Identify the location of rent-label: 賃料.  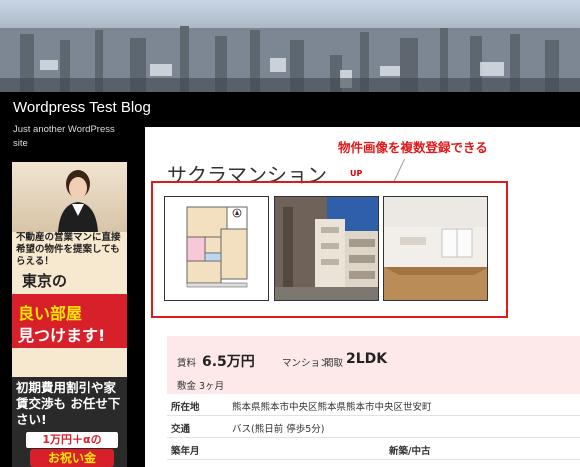
(187, 363).